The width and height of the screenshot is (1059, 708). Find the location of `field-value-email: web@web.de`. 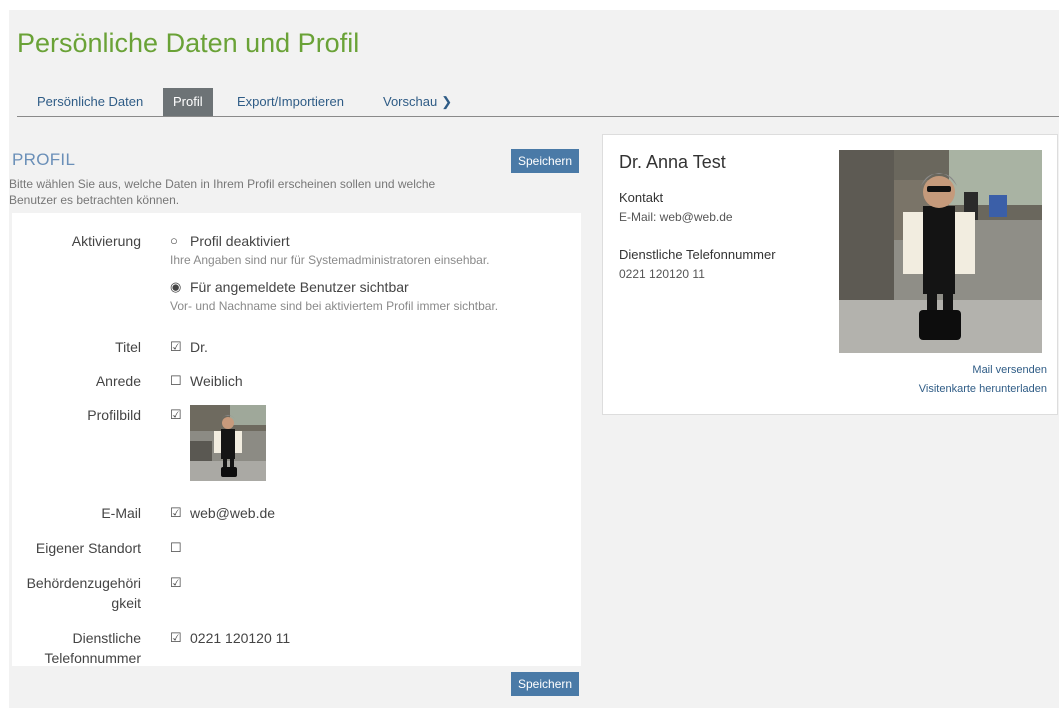

field-value-email: web@web.de is located at coordinates (233, 513).